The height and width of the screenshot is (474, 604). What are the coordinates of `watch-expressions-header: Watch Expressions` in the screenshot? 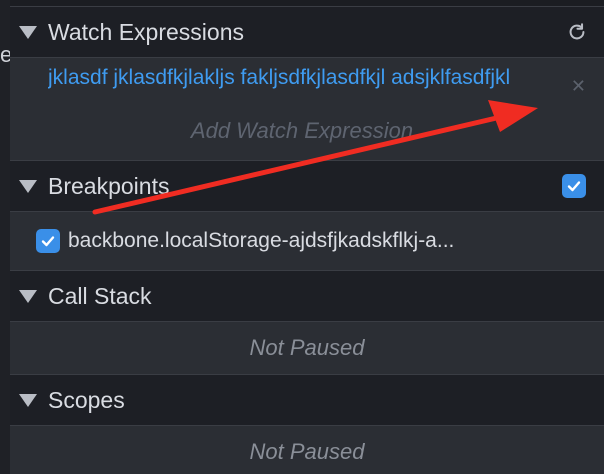 It's located at (307, 32).